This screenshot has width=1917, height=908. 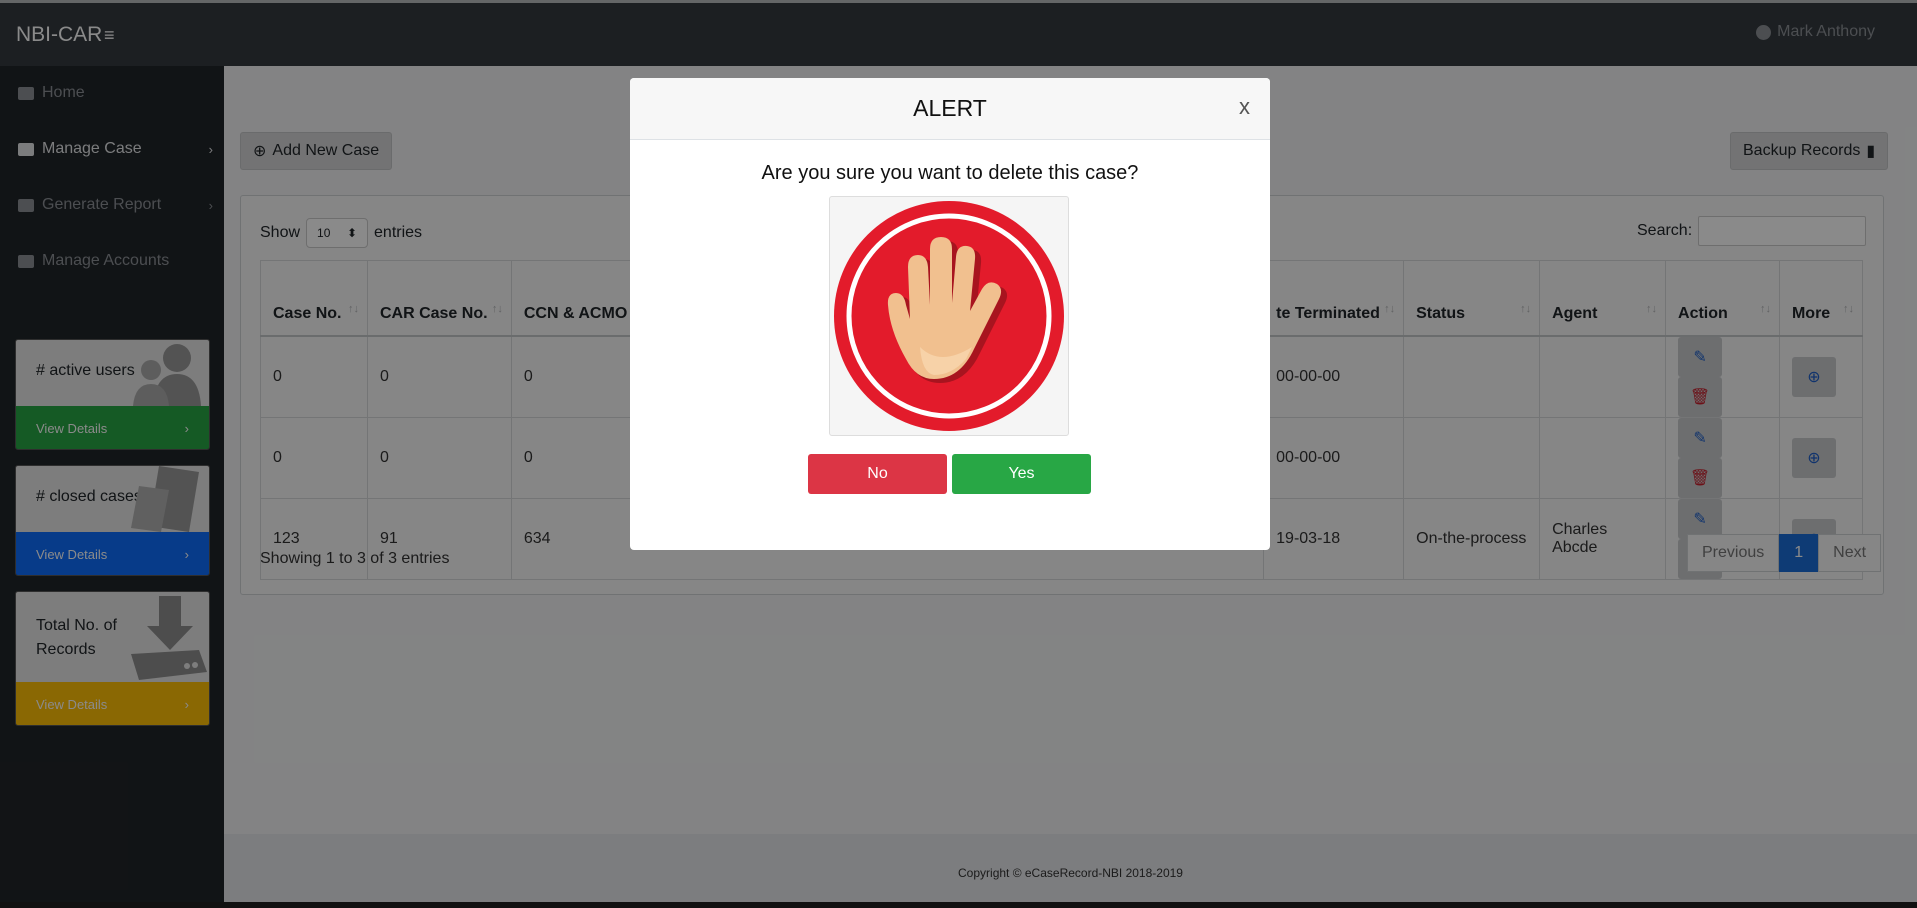 I want to click on modal-title: ALERT, so click(x=950, y=108).